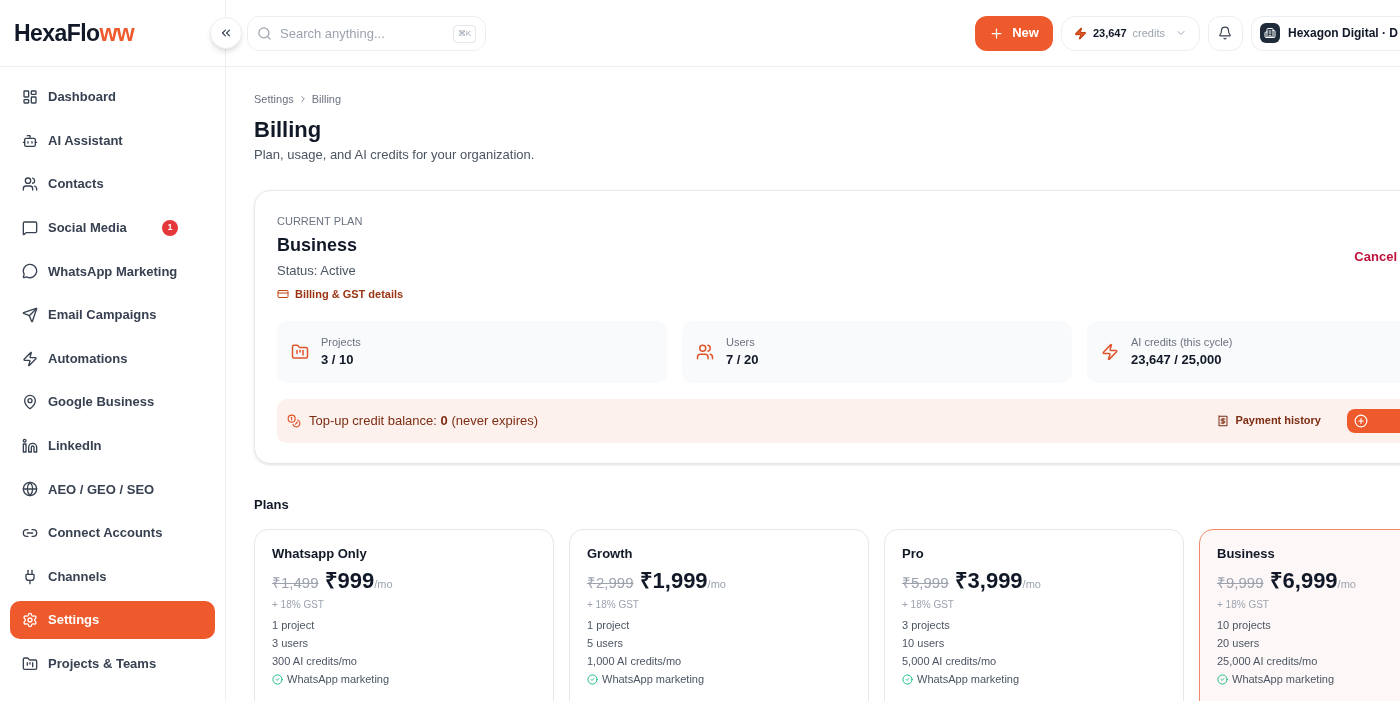 The width and height of the screenshot is (1400, 701). Describe the element at coordinates (112, 184) in the screenshot. I see `sidebar-item: Contacts` at that location.